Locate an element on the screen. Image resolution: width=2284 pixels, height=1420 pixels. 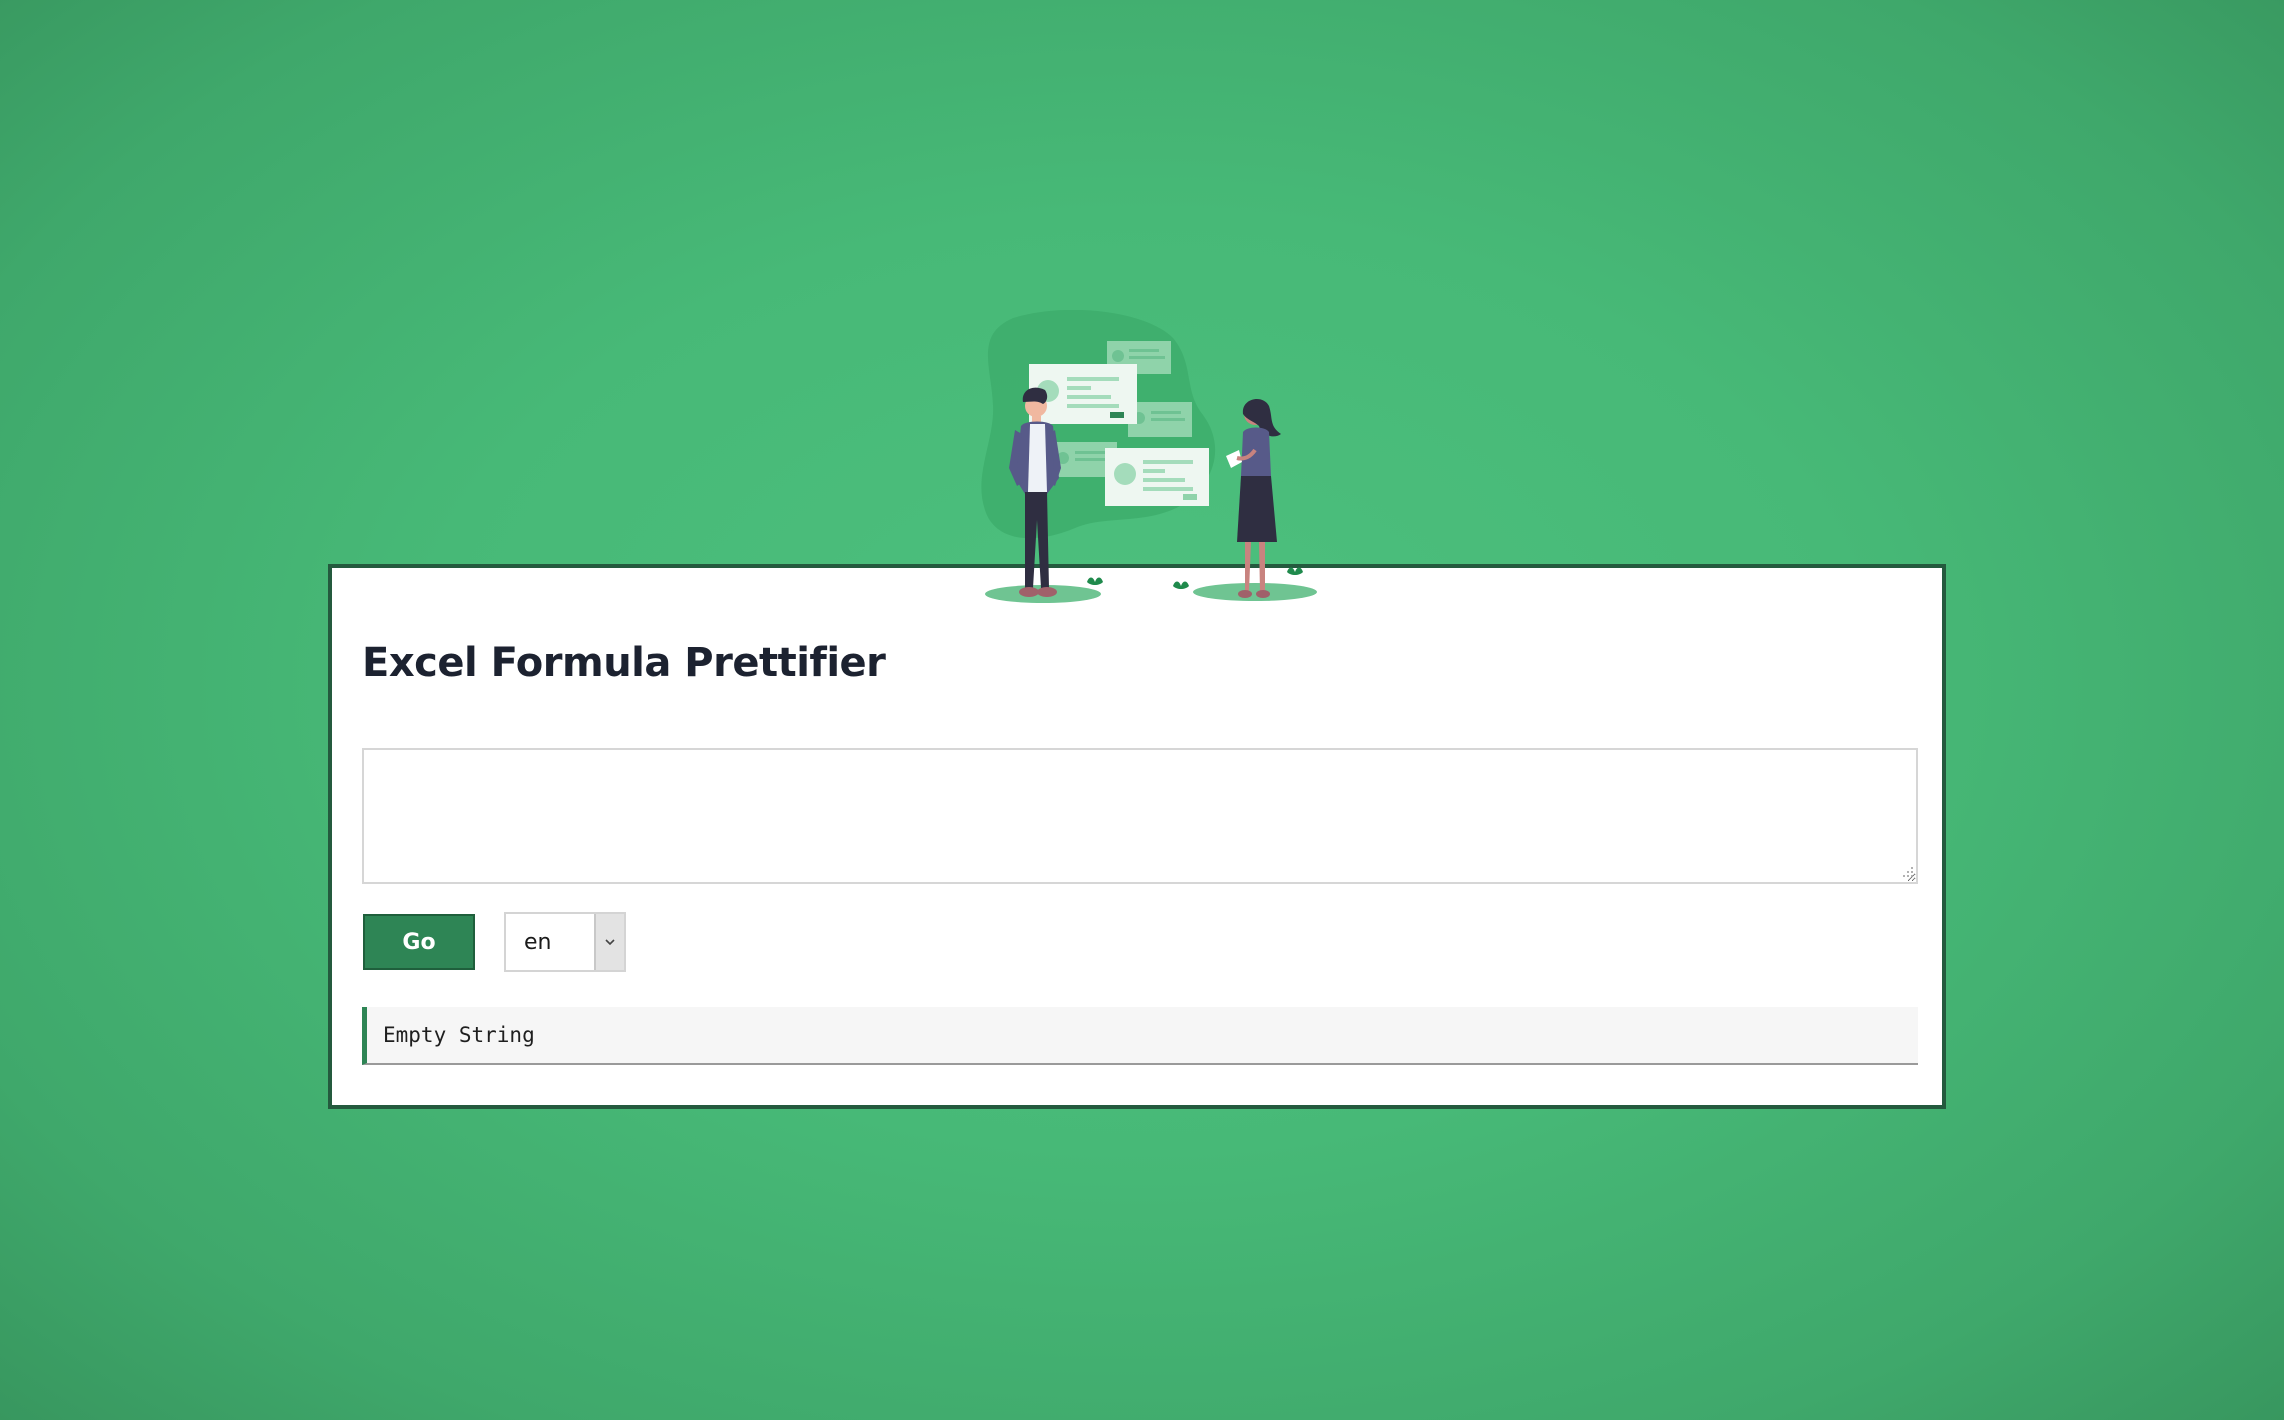
chevron-down-icon is located at coordinates (610, 942).